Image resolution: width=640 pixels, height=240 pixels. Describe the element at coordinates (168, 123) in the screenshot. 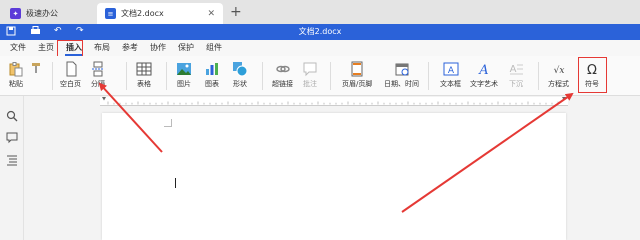

I see `margin-mark` at that location.